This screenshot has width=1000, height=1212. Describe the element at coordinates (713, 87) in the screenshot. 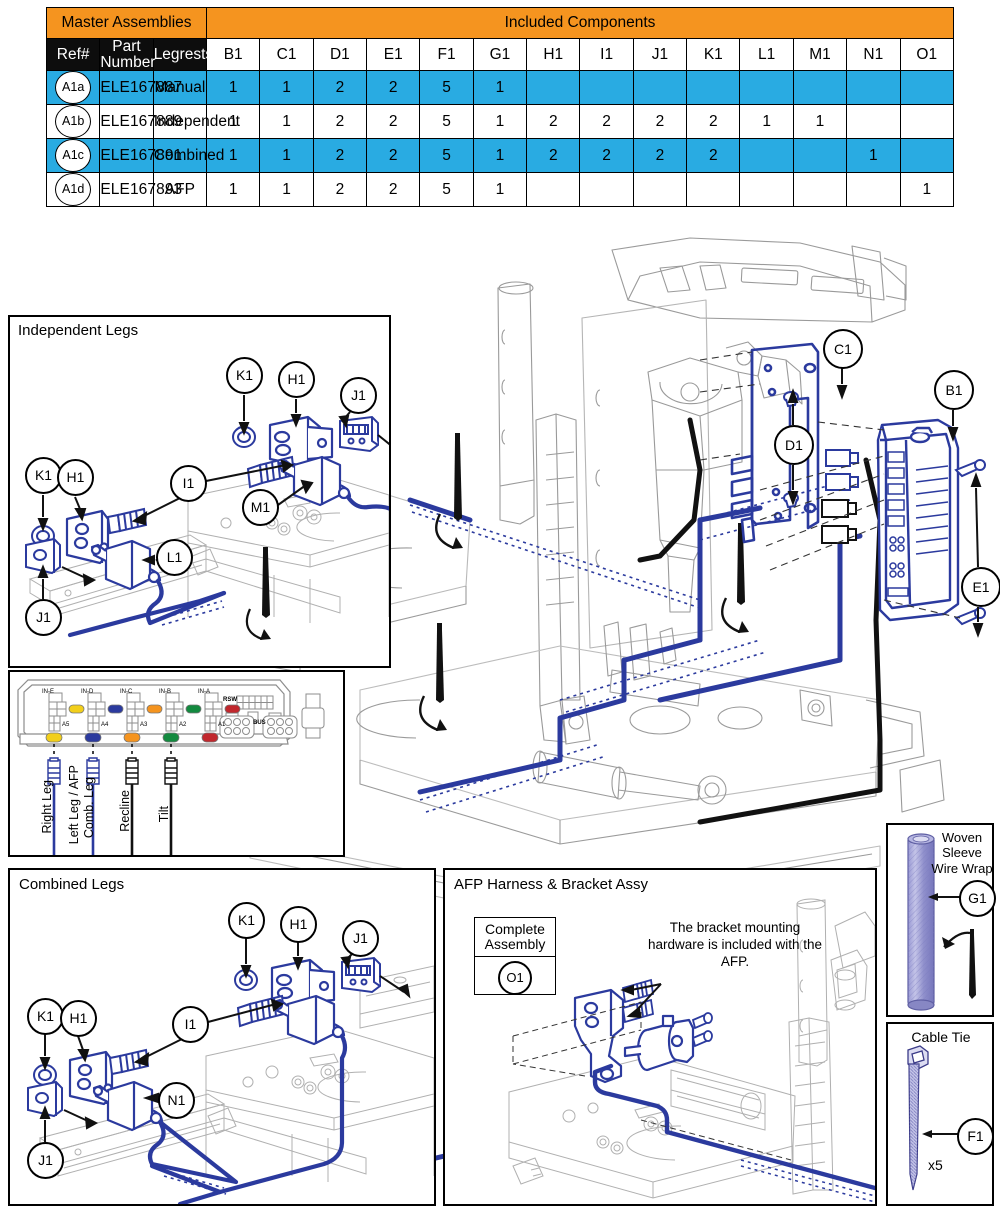

I see `qty-cell-k1` at that location.